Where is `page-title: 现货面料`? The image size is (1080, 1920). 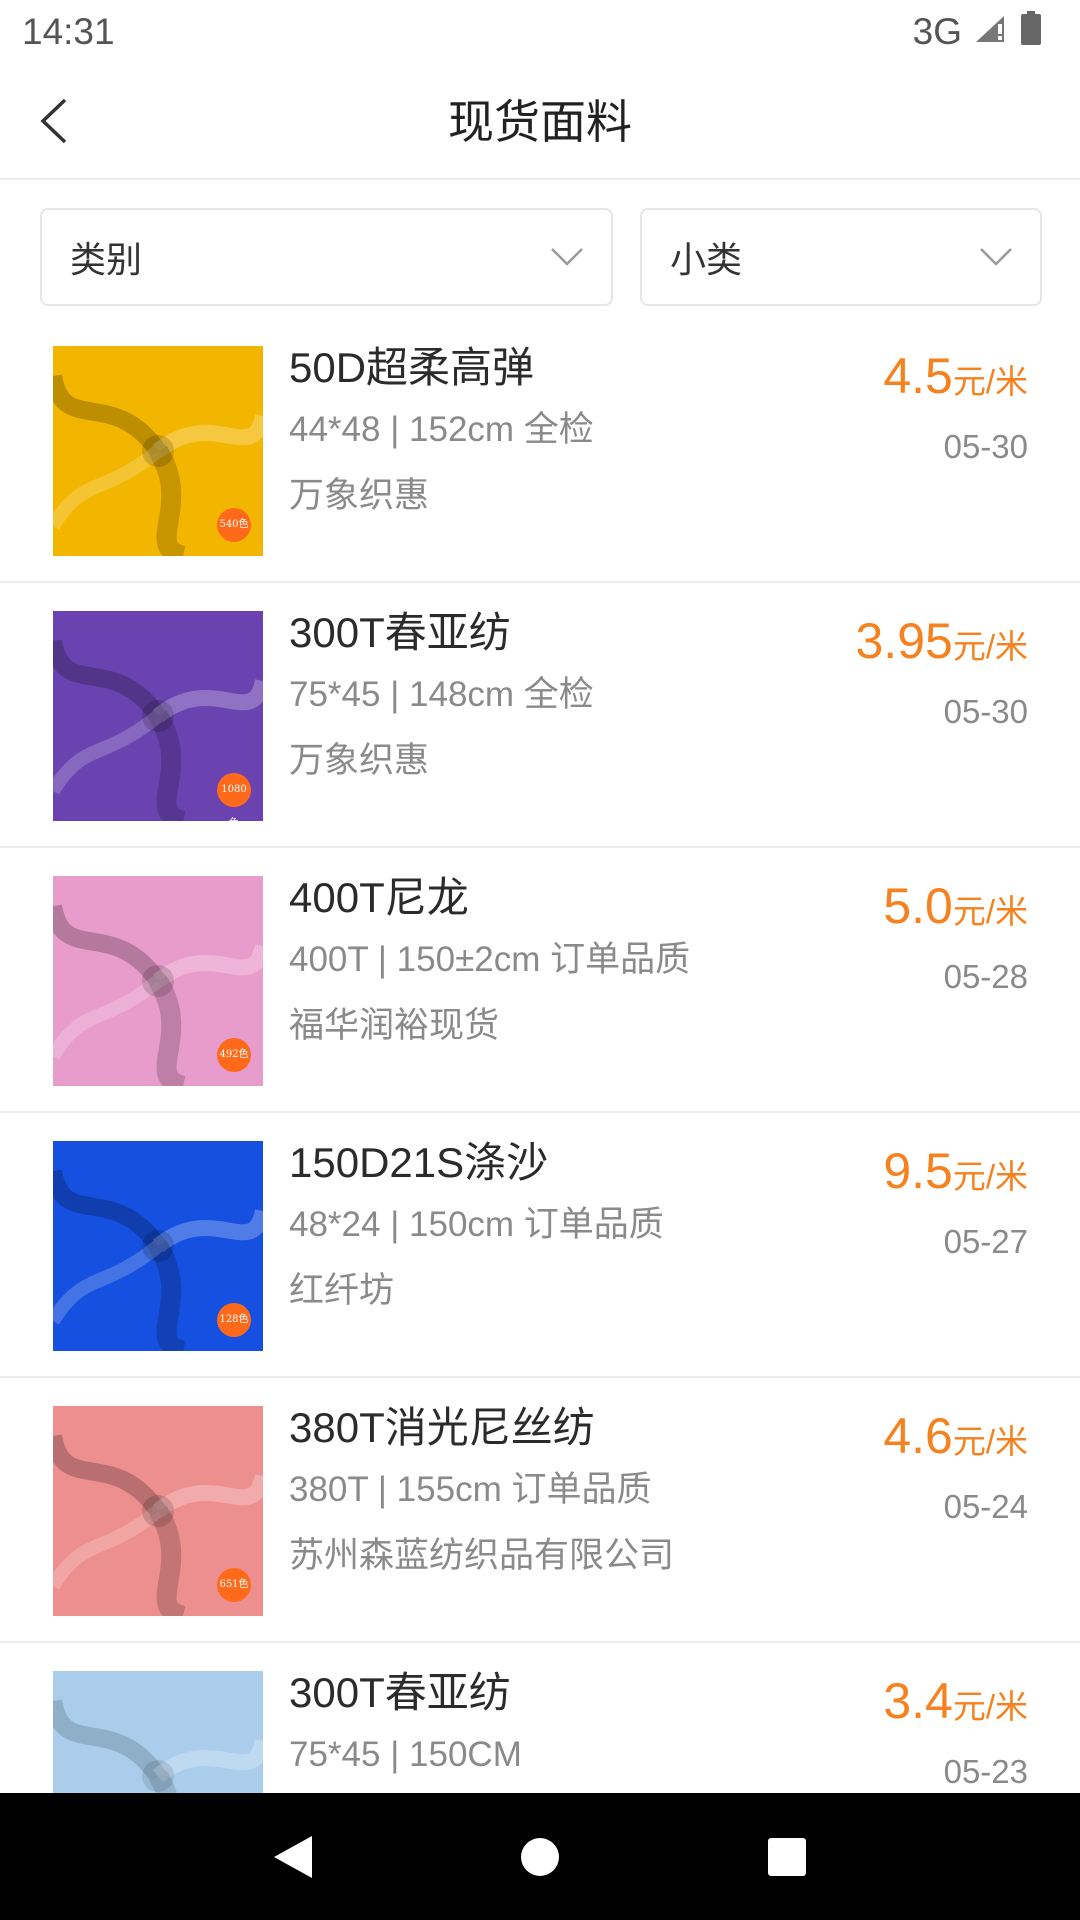
page-title: 现货面料 is located at coordinates (540, 122).